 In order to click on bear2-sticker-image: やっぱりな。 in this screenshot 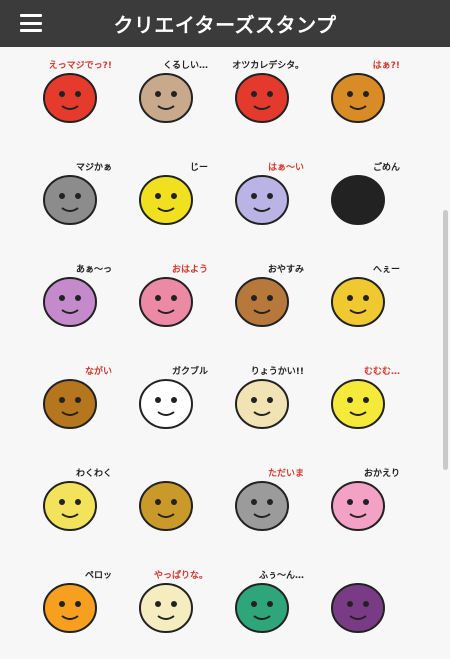, I will do `click(173, 601)`.